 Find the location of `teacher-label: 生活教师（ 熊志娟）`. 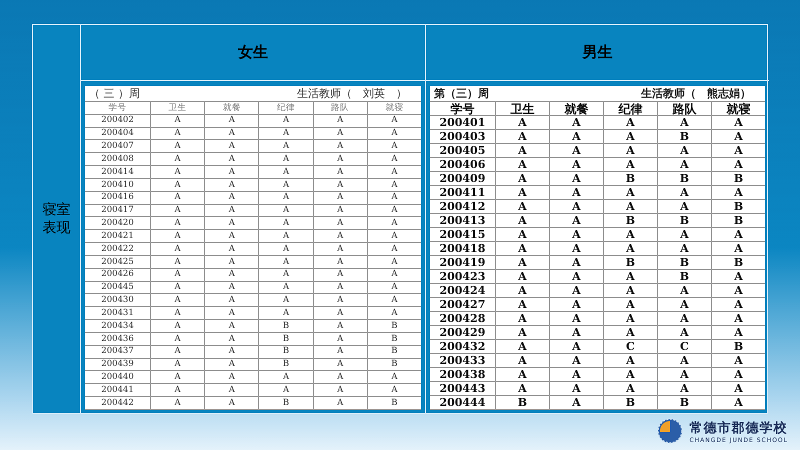

teacher-label: 生活教师（ 熊志娟） is located at coordinates (696, 93).